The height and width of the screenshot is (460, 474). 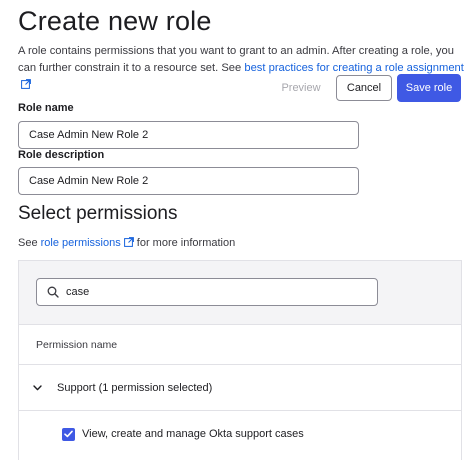 I want to click on preview-button: Preview, so click(x=301, y=88).